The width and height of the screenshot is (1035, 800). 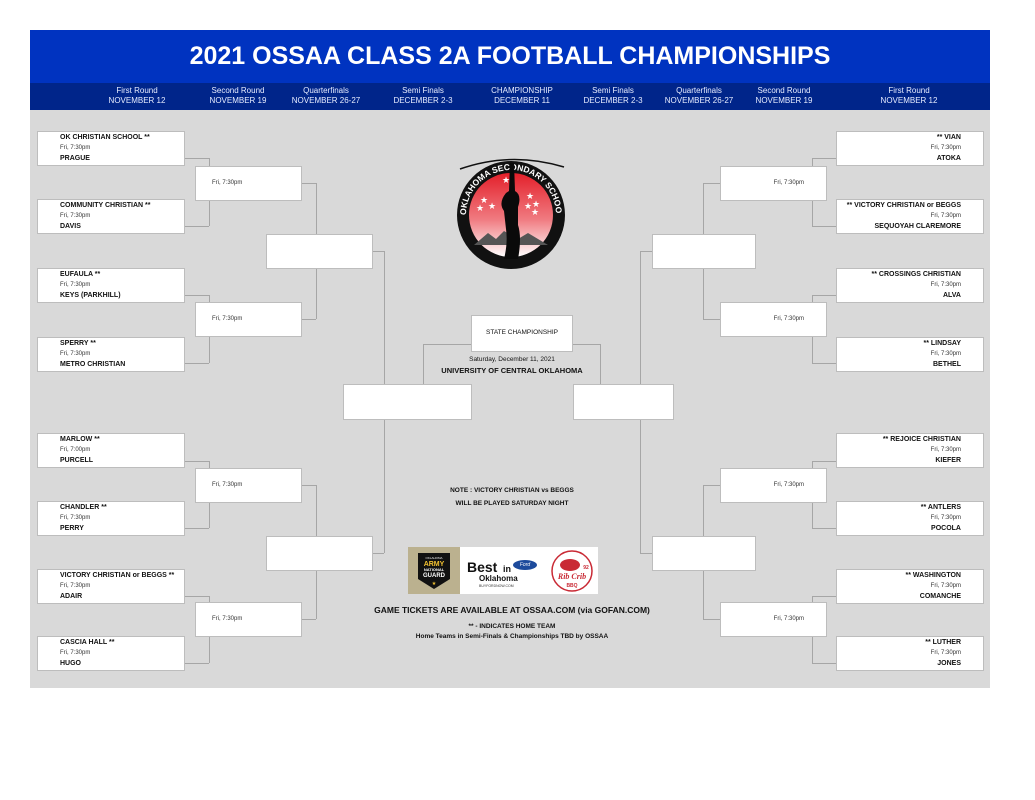 I want to click on home-team-note: ** - INDICATES HOME TEAM, so click(x=512, y=626).